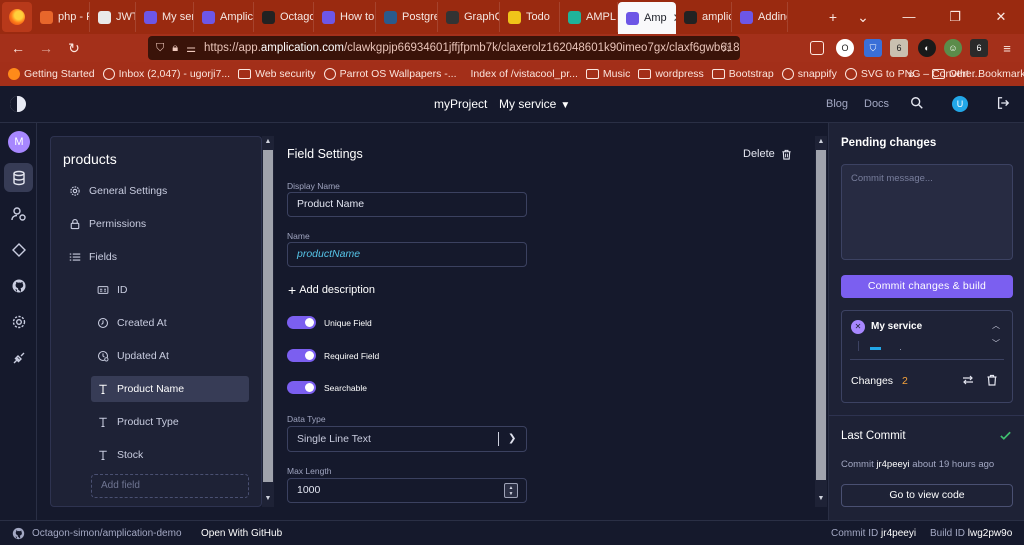 The width and height of the screenshot is (1024, 545). Describe the element at coordinates (1001, 17) in the screenshot. I see `close-window-button: ✕` at that location.